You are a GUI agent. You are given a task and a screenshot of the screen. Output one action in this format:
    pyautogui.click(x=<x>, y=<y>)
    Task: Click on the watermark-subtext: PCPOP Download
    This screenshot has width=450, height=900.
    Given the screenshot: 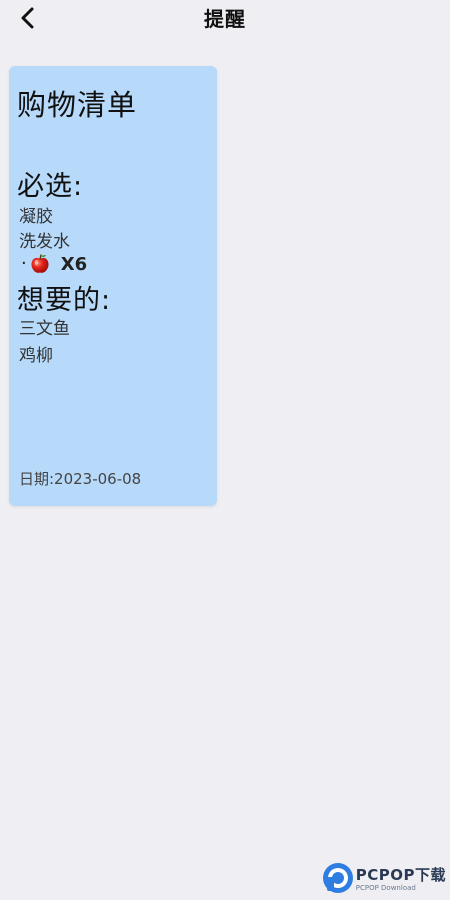 What is the action you would take?
    pyautogui.click(x=385, y=888)
    